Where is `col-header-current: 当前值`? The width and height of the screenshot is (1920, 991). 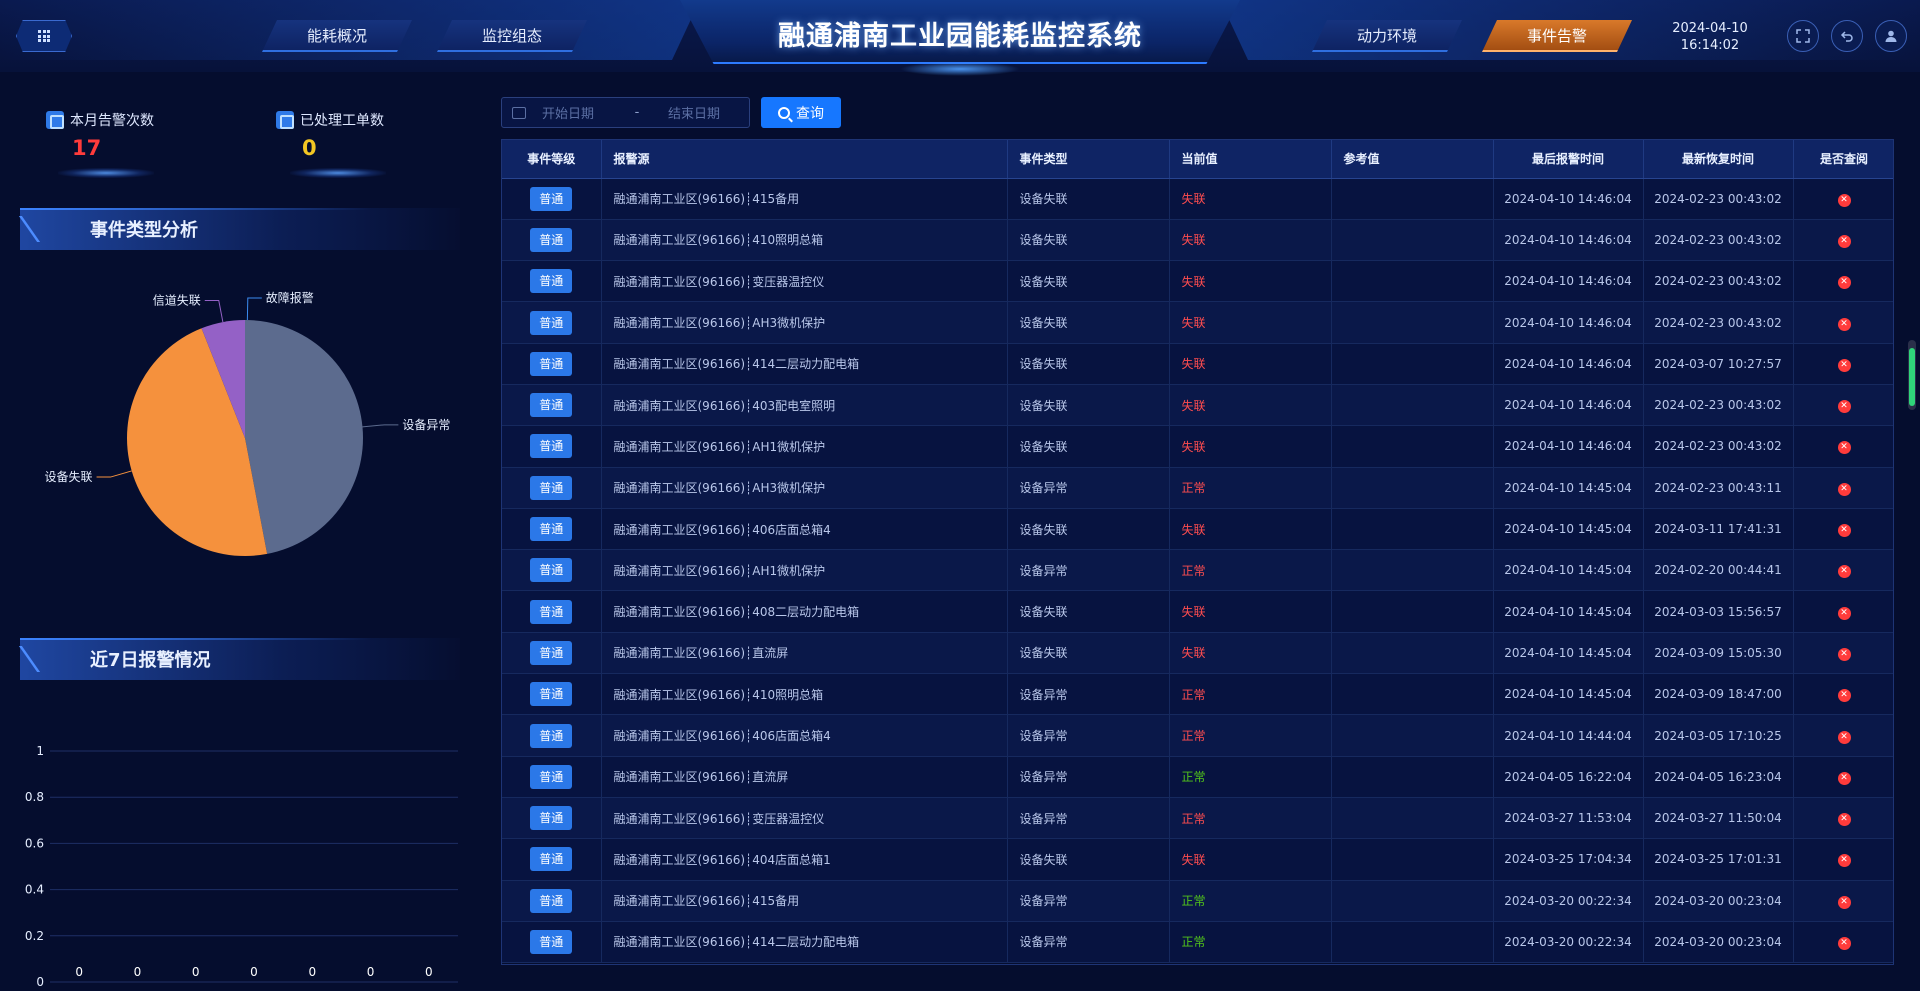
col-header-current: 当前值 is located at coordinates (1250, 159).